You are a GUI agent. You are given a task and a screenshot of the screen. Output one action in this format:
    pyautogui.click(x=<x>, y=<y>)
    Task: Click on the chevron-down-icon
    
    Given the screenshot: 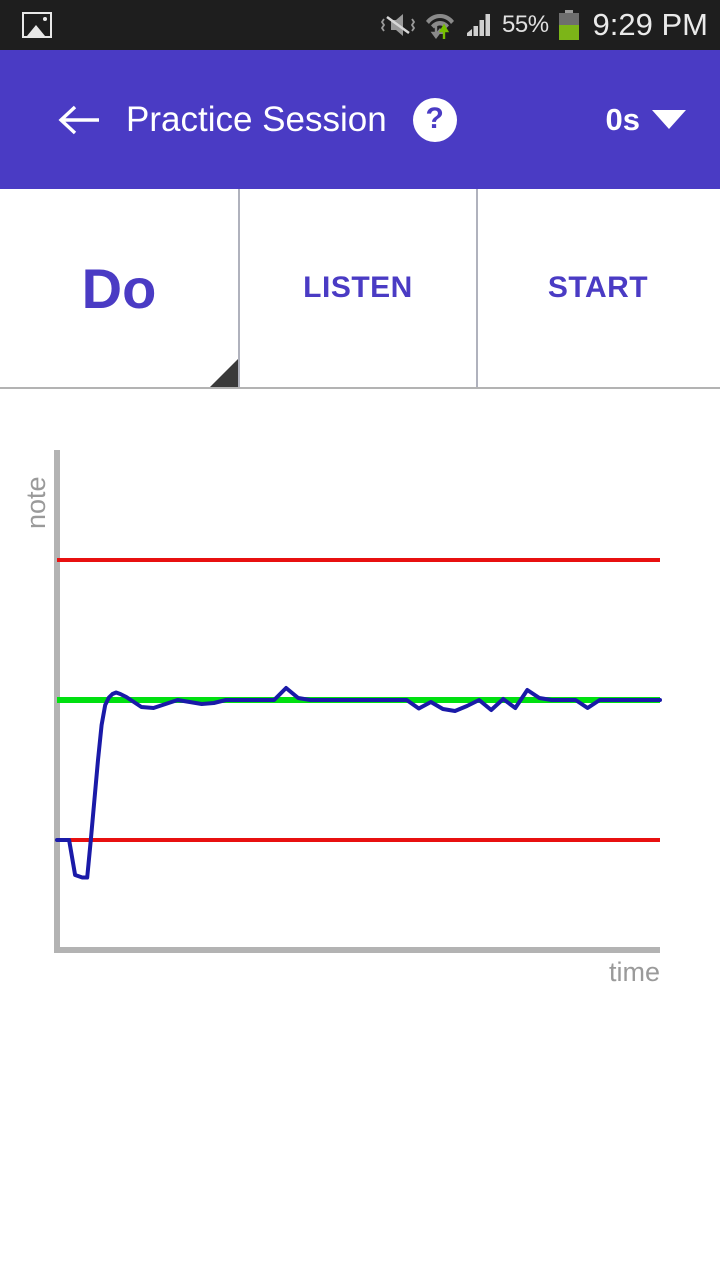 What is the action you would take?
    pyautogui.click(x=669, y=119)
    